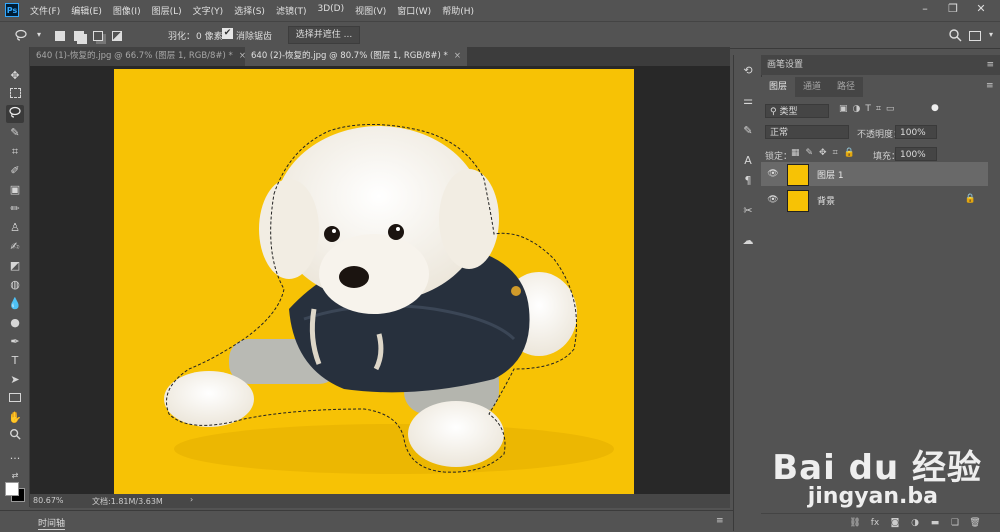 The height and width of the screenshot is (532, 1000). Describe the element at coordinates (778, 87) in the screenshot. I see `tab-layers: 图层` at that location.